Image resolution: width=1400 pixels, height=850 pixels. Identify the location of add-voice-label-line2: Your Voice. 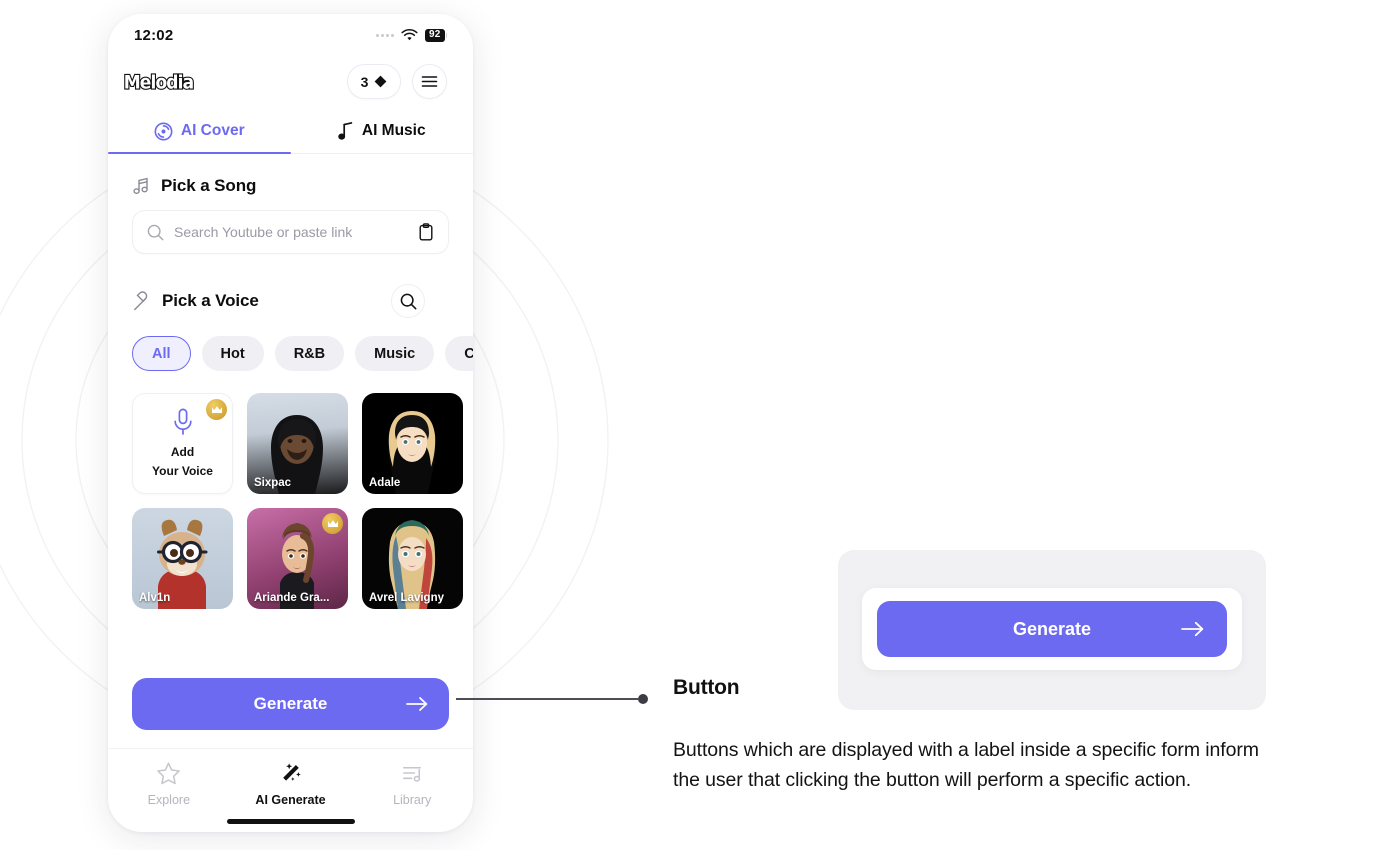
(182, 470).